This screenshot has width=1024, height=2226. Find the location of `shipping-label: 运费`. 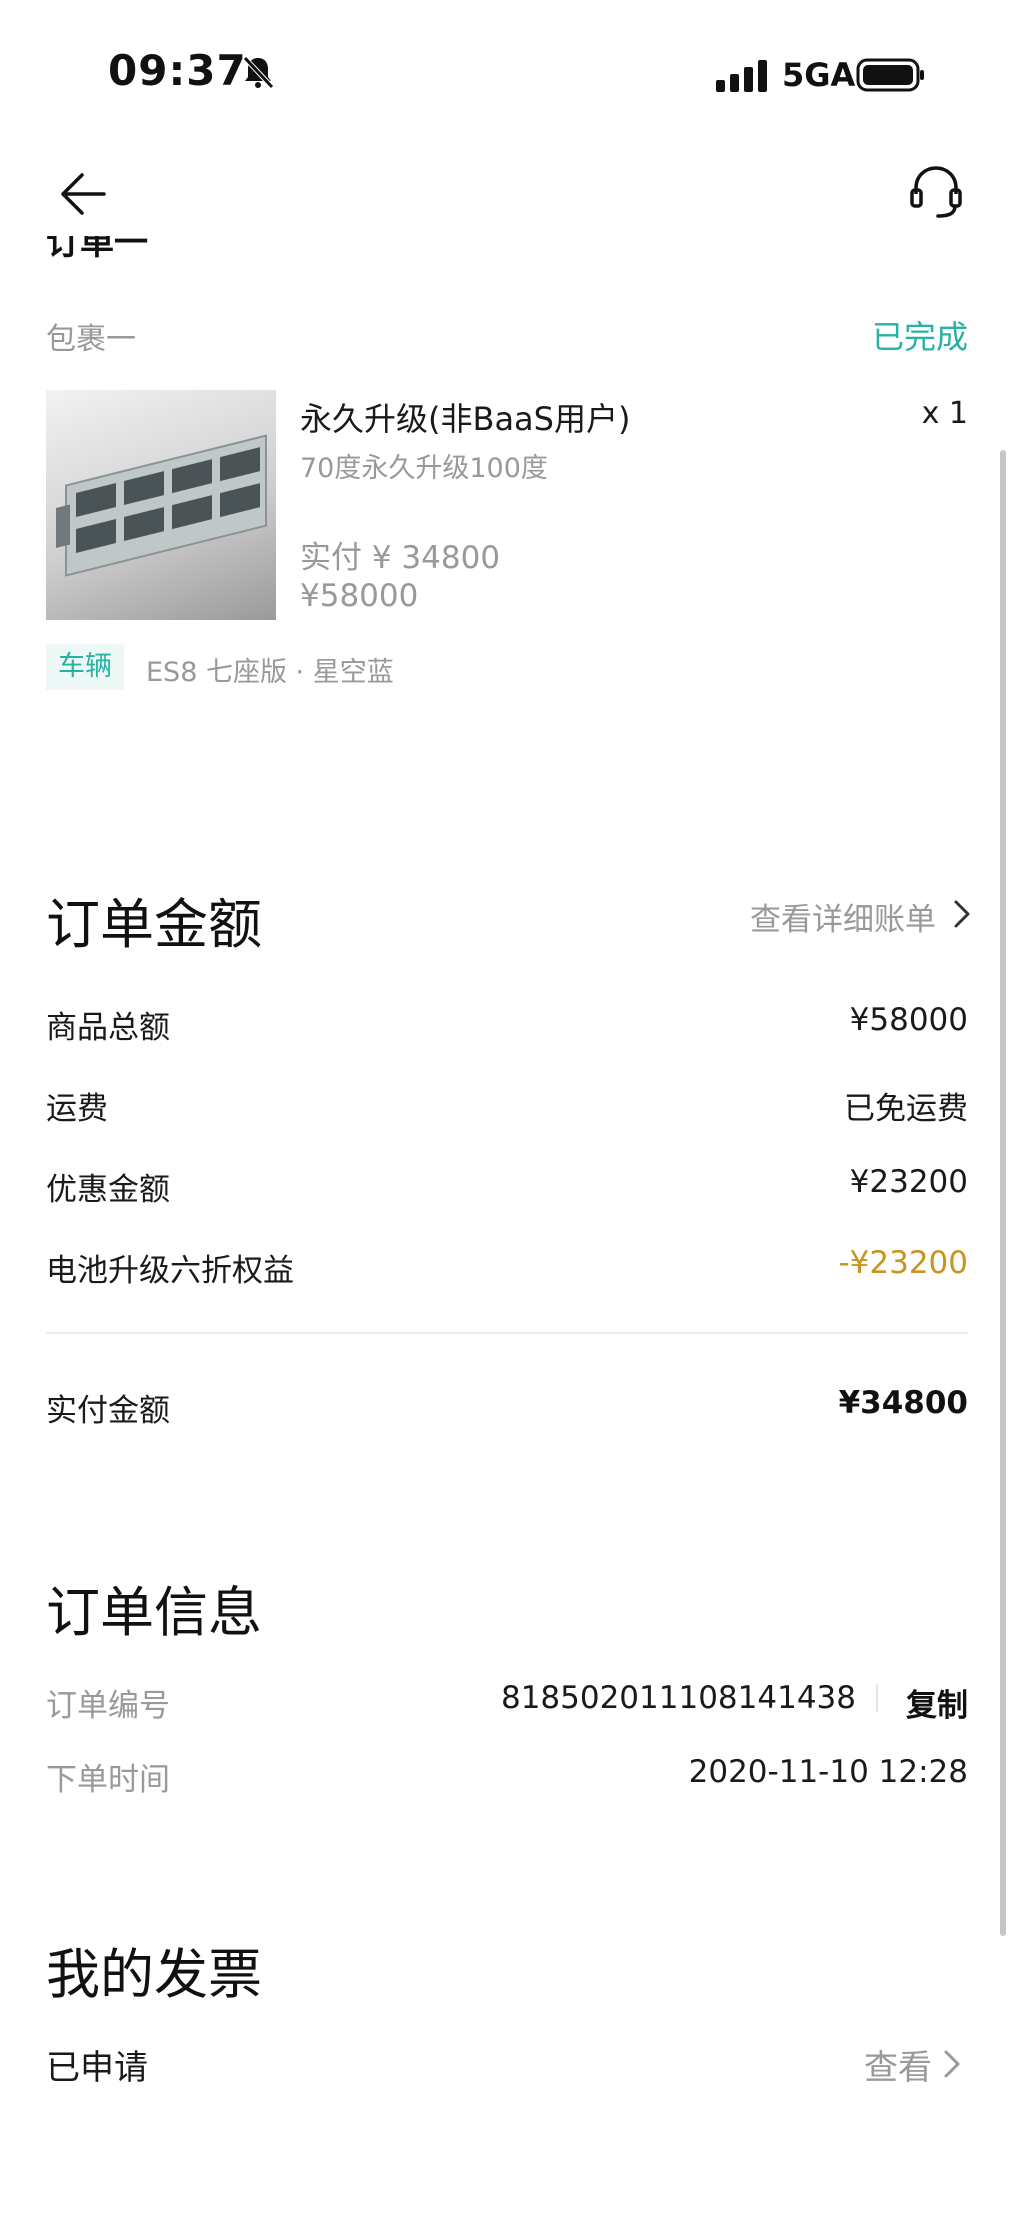

shipping-label: 运费 is located at coordinates (77, 1109).